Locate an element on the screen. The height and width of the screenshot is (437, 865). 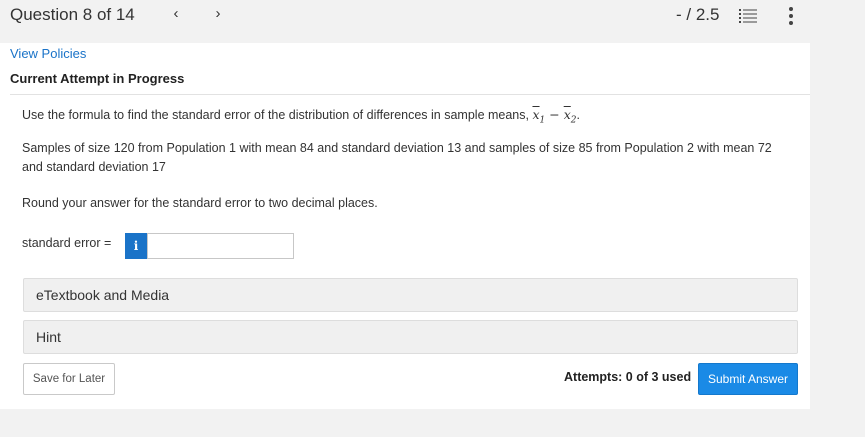
score-display: - / 2.5 is located at coordinates (698, 14).